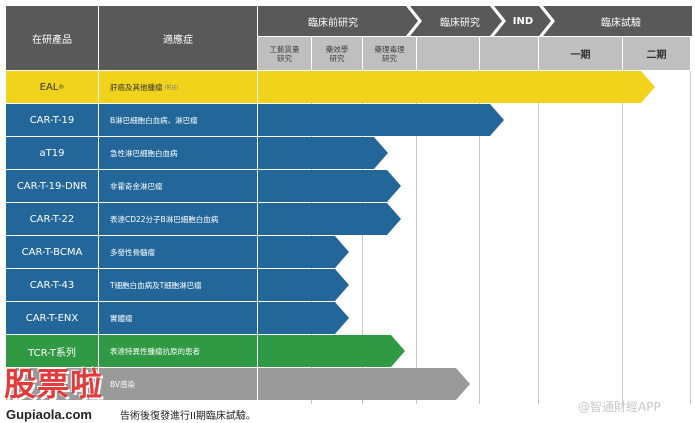  I want to click on product-cell: CAR-T-ENX, so click(52, 318).